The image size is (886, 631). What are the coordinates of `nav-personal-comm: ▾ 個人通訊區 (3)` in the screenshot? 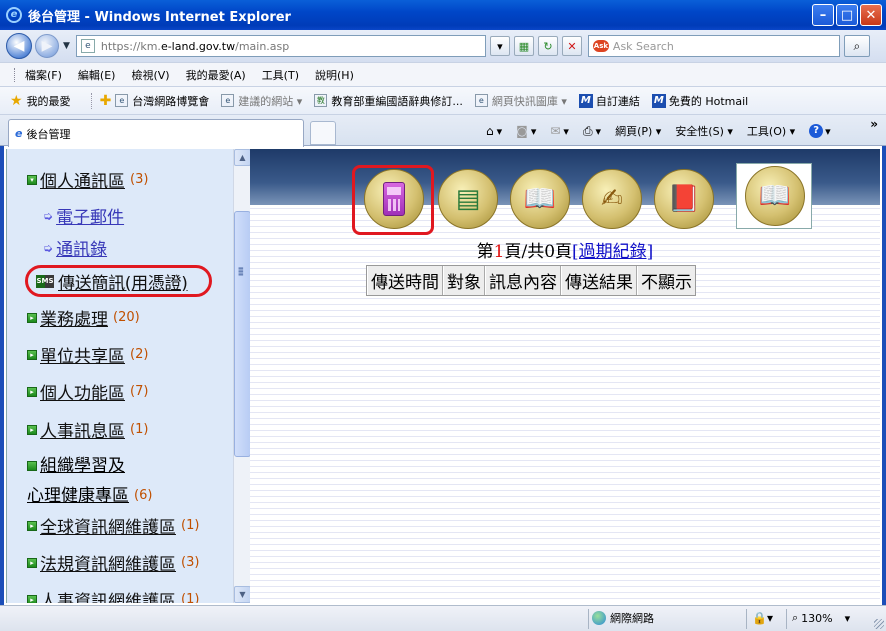 It's located at (87, 179).